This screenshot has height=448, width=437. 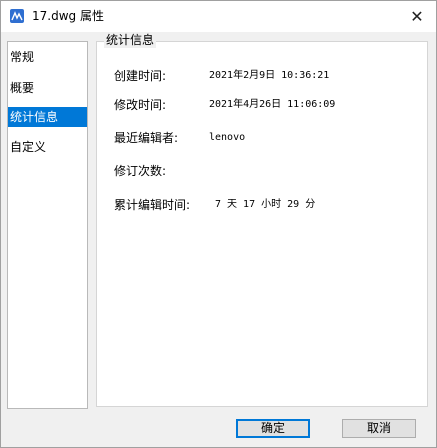 I want to click on group-title: 统计信息, so click(x=130, y=40).